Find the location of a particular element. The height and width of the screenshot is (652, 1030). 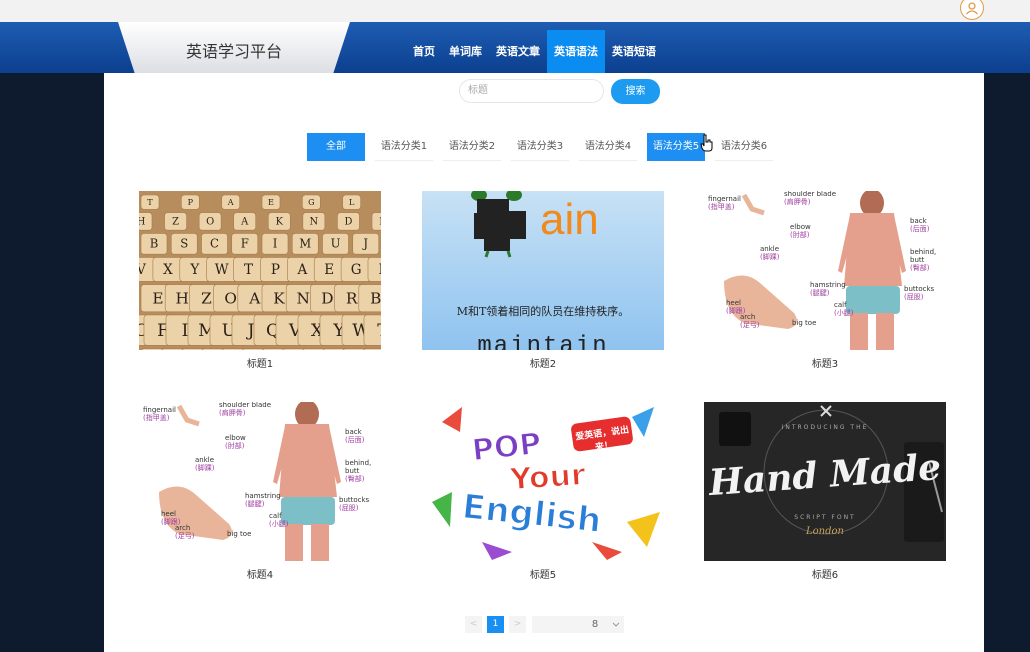

letter-block-glyph: C is located at coordinates (214, 244).